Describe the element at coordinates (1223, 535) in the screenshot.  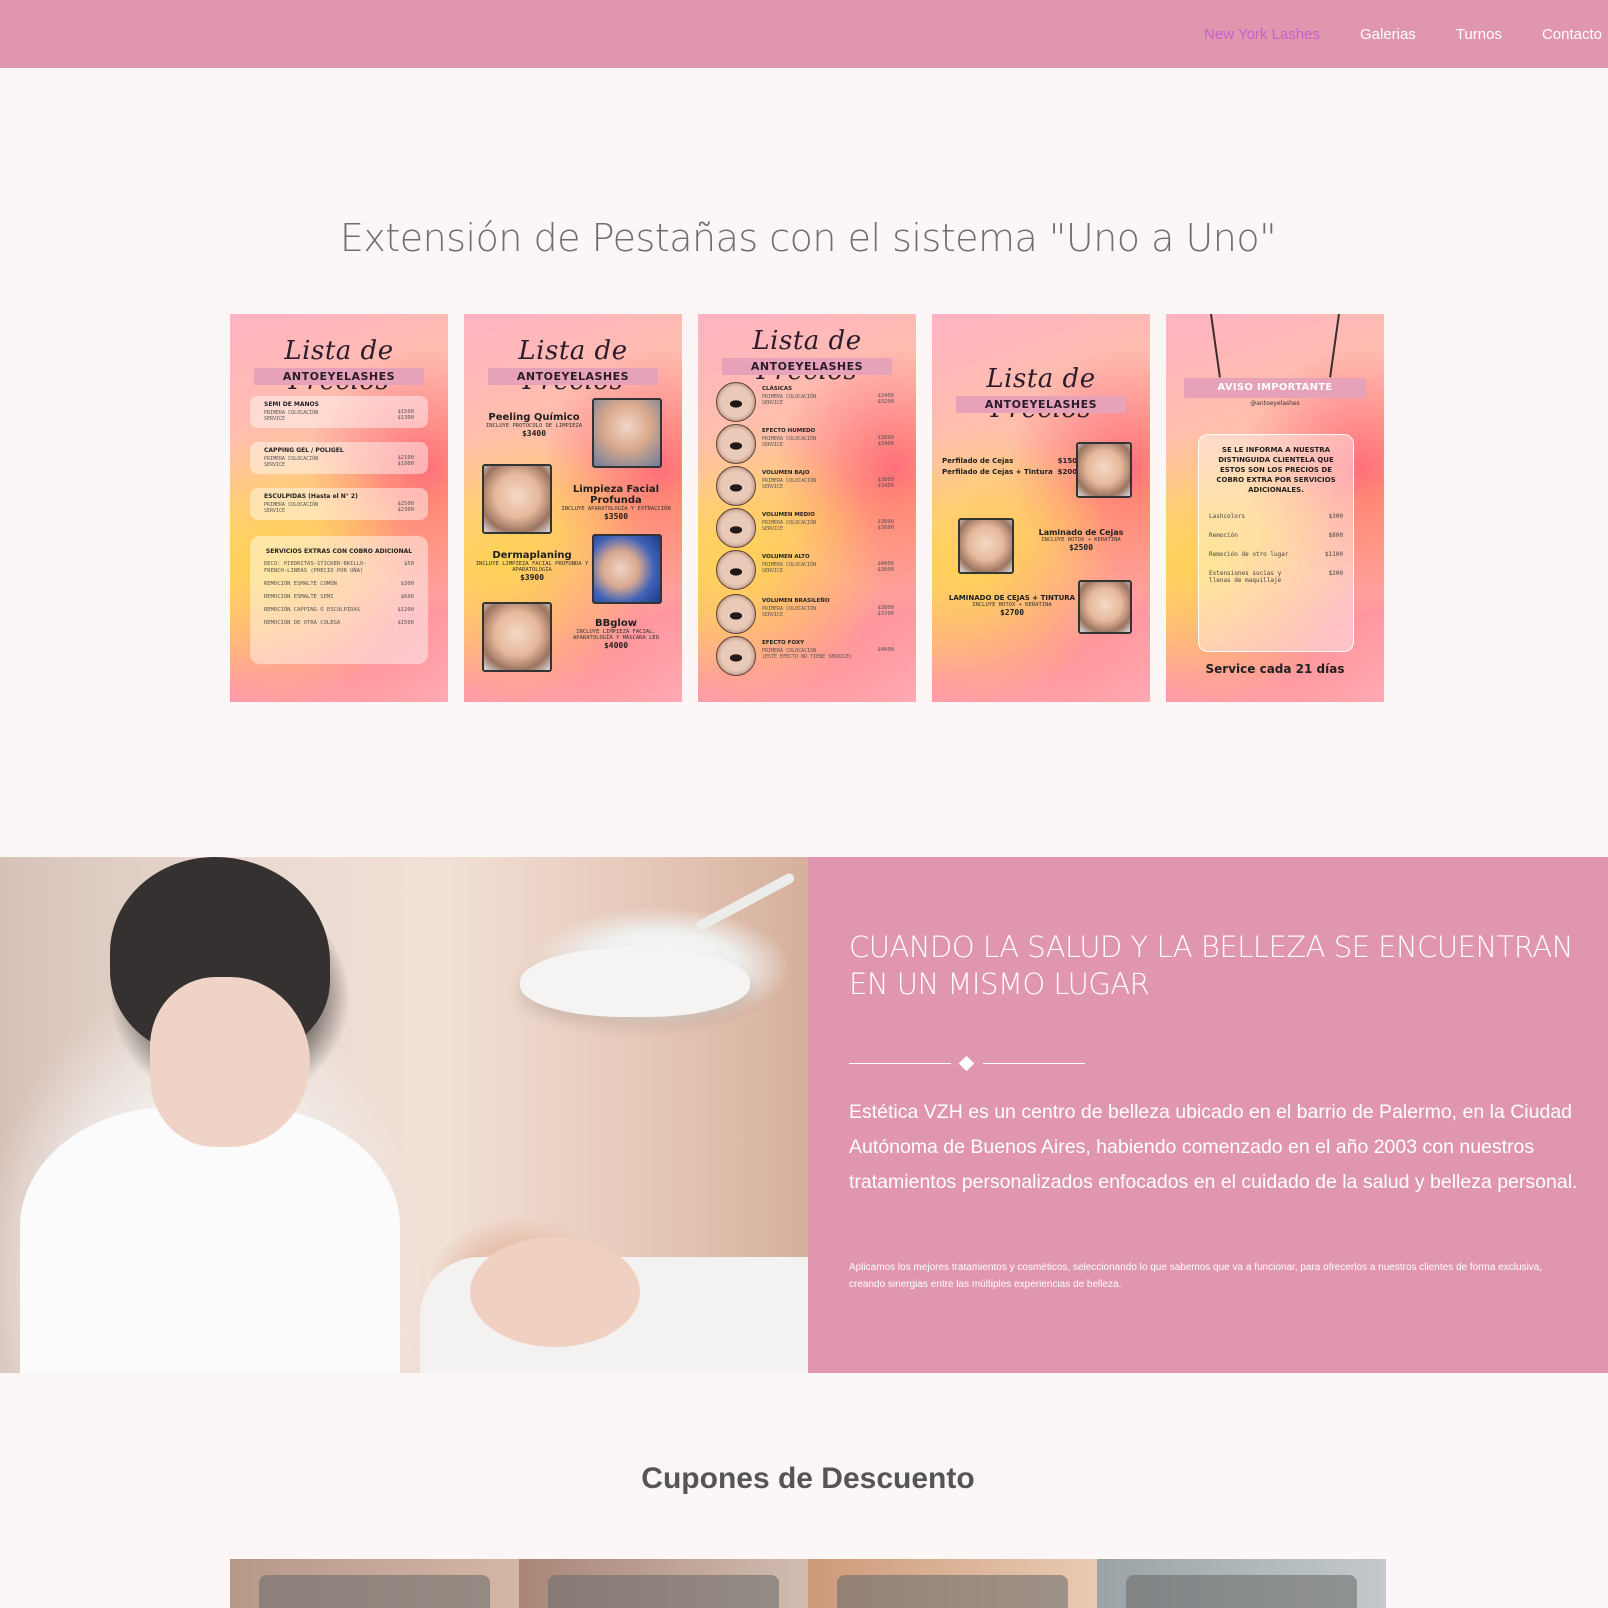
I see `notice-label: Remoción` at that location.